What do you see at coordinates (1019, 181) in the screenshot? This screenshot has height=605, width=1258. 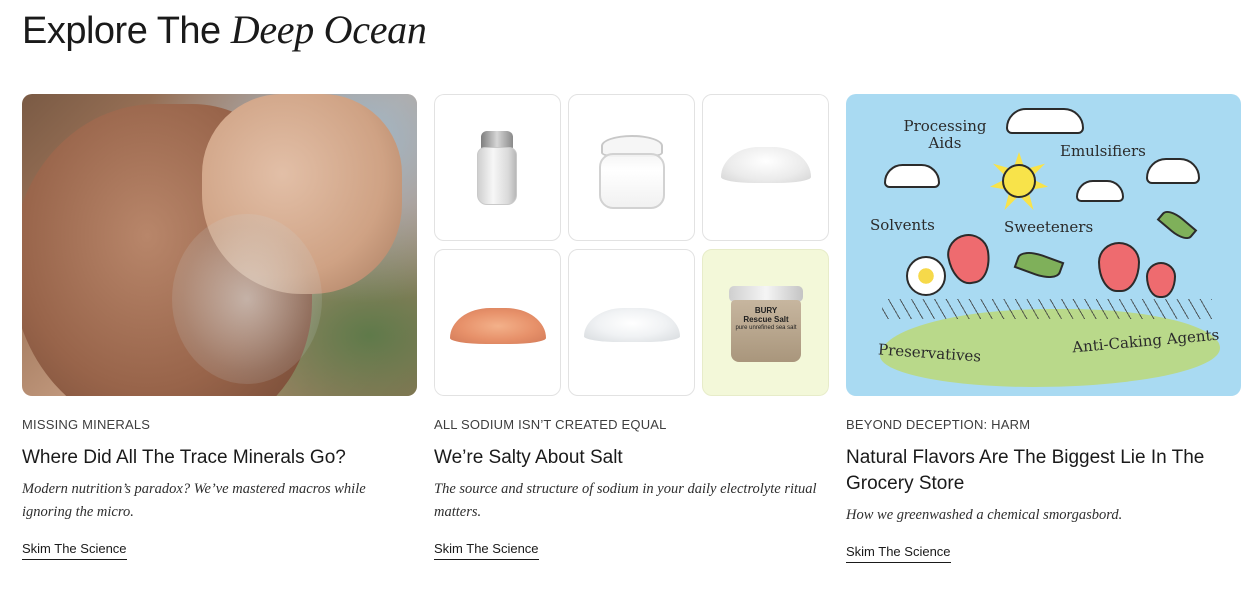 I see `sun-icon` at bounding box center [1019, 181].